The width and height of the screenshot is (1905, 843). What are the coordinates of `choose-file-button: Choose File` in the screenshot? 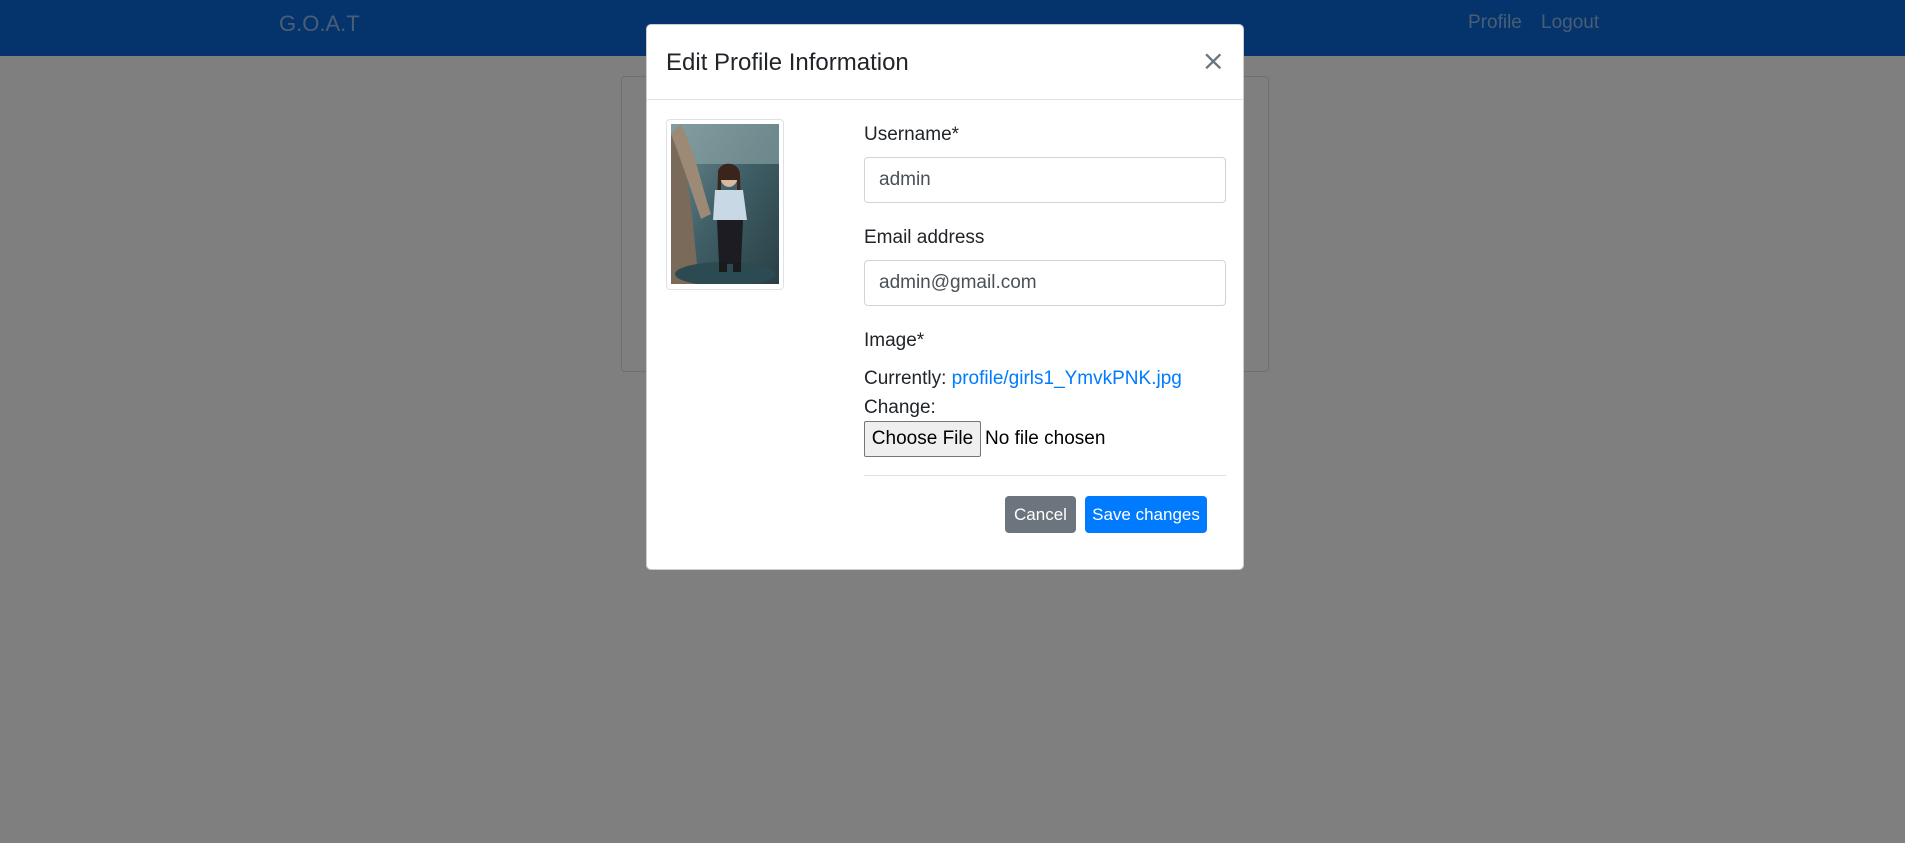 It's located at (922, 439).